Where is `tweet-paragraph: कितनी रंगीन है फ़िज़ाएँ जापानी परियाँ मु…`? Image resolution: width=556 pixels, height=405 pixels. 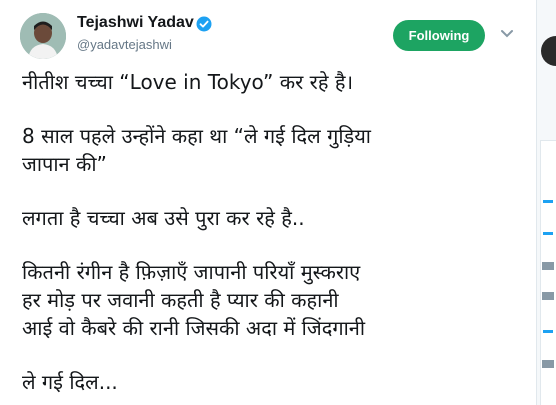
tweet-paragraph: कितनी रंगीन है फ़िज़ाएँ जापानी परियाँ मु… is located at coordinates (194, 300).